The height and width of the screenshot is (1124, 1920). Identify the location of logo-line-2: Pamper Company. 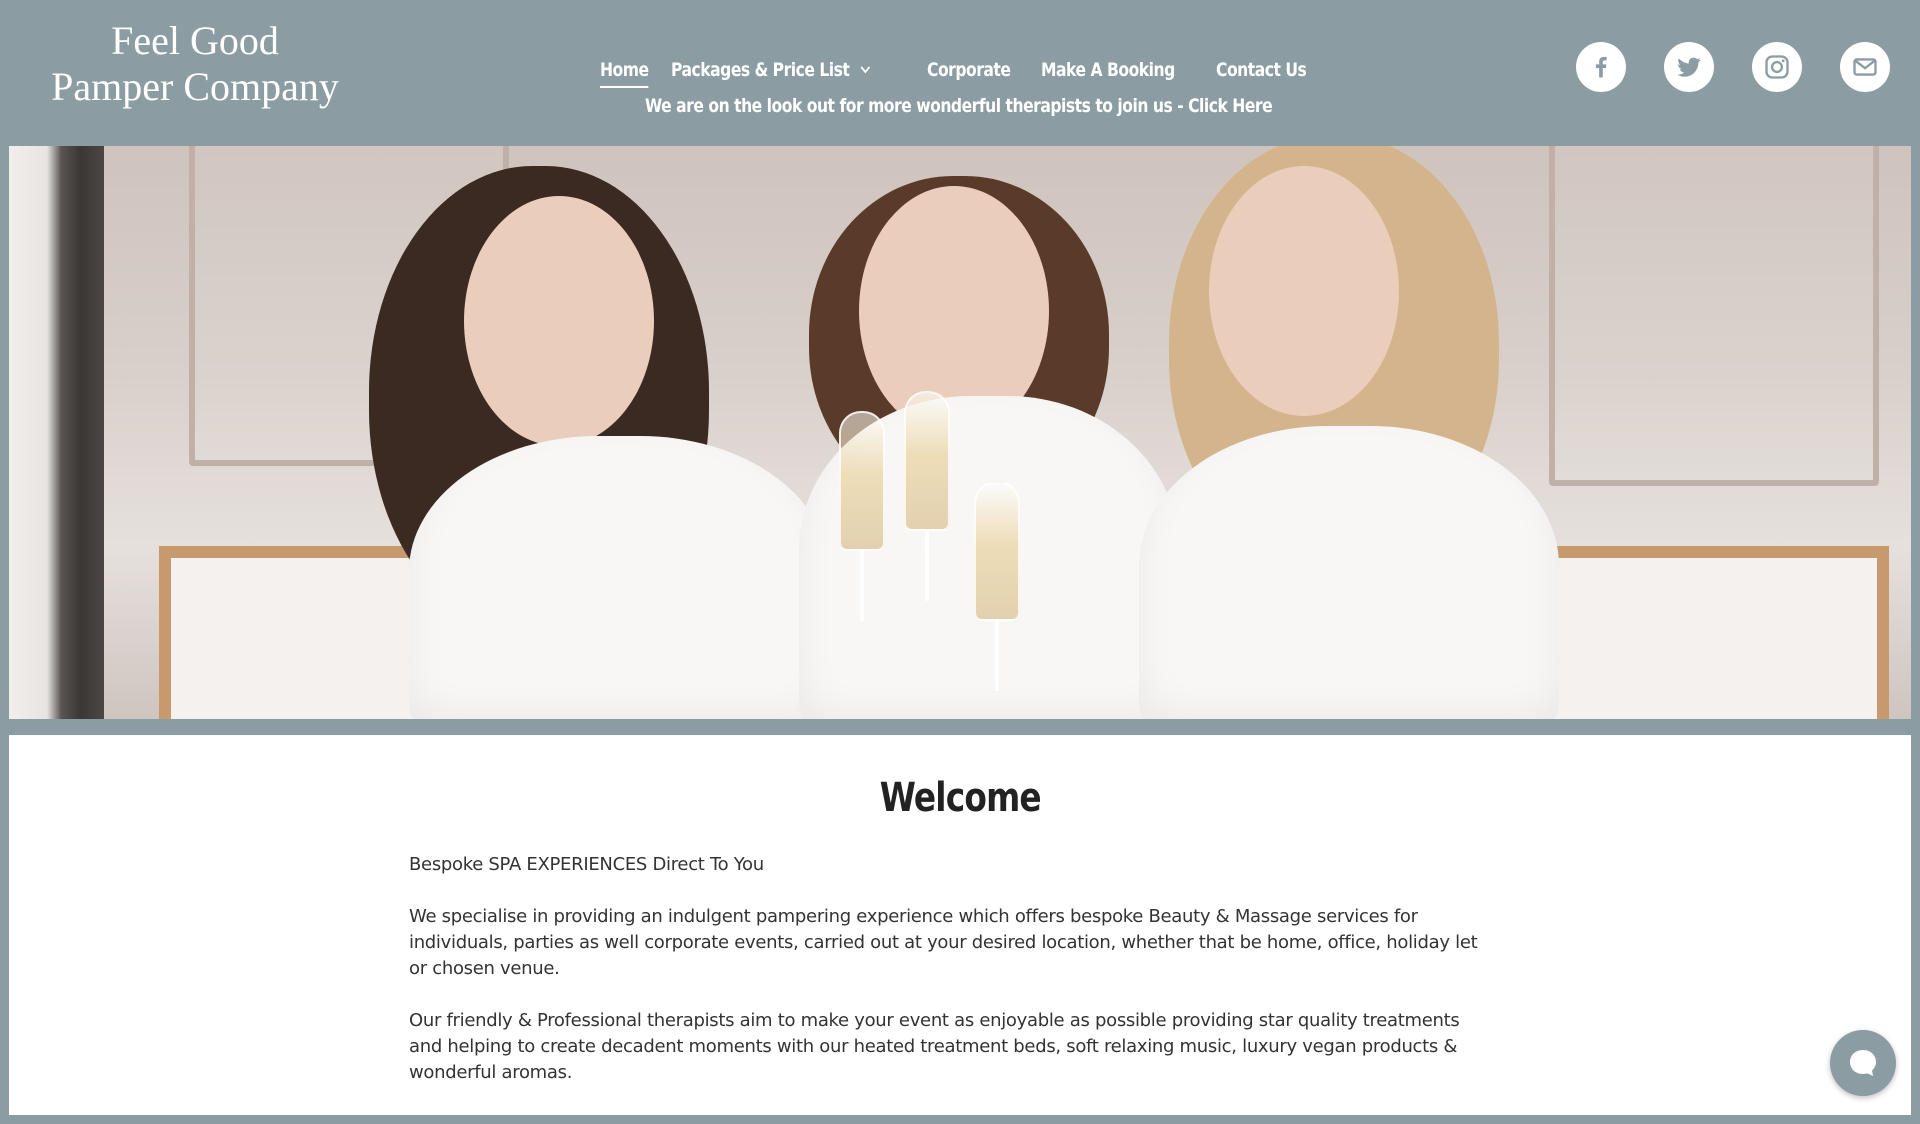
(195, 86).